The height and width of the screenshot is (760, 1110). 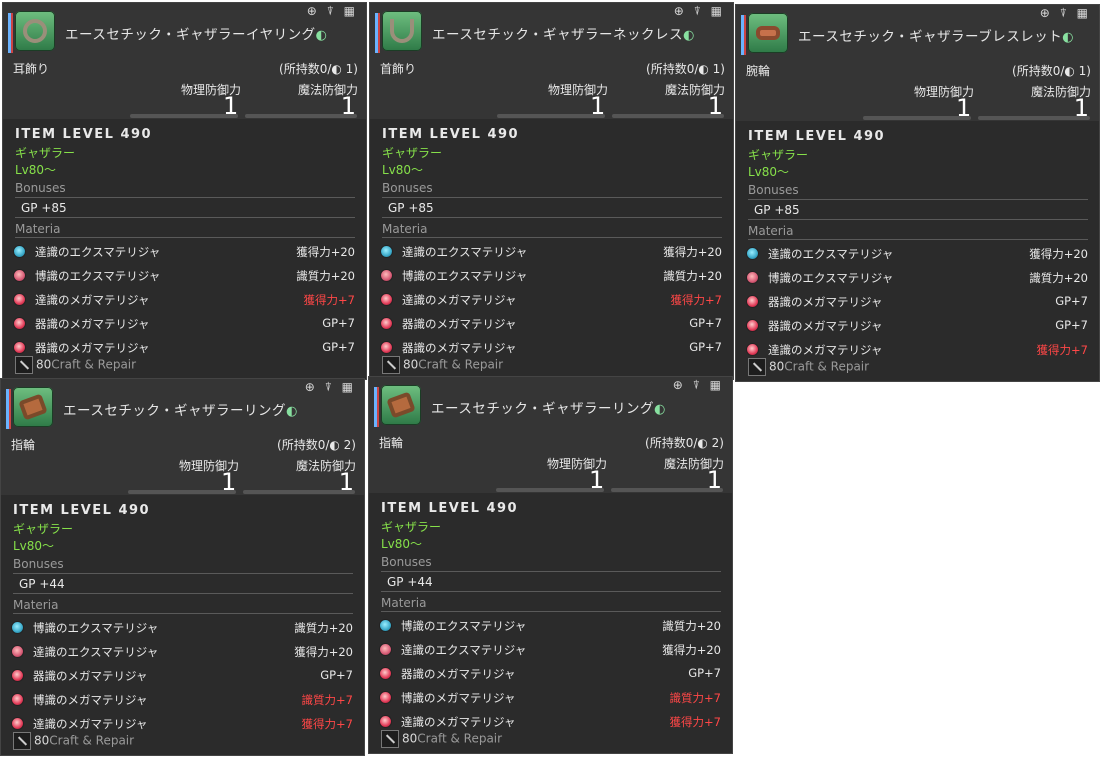 I want to click on item-name: エースセチック・ギャザラーイヤリング◐, so click(x=196, y=35).